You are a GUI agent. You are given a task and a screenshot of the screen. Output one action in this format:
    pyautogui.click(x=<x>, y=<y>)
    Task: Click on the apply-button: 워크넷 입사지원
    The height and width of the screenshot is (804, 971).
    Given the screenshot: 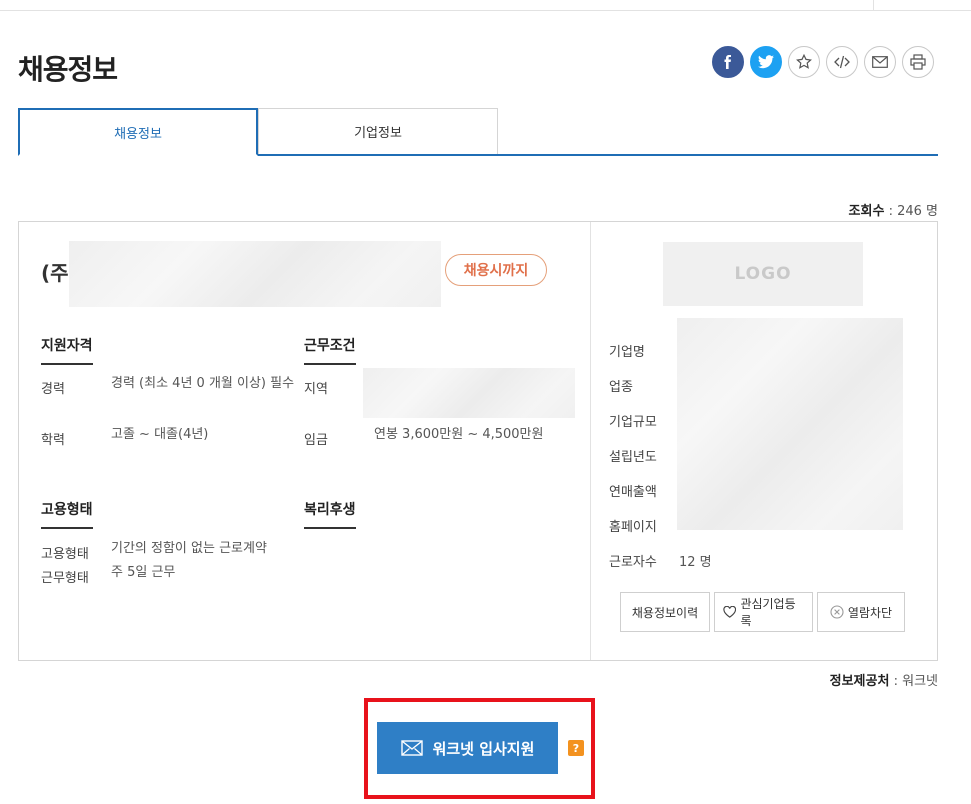 What is the action you would take?
    pyautogui.click(x=467, y=748)
    